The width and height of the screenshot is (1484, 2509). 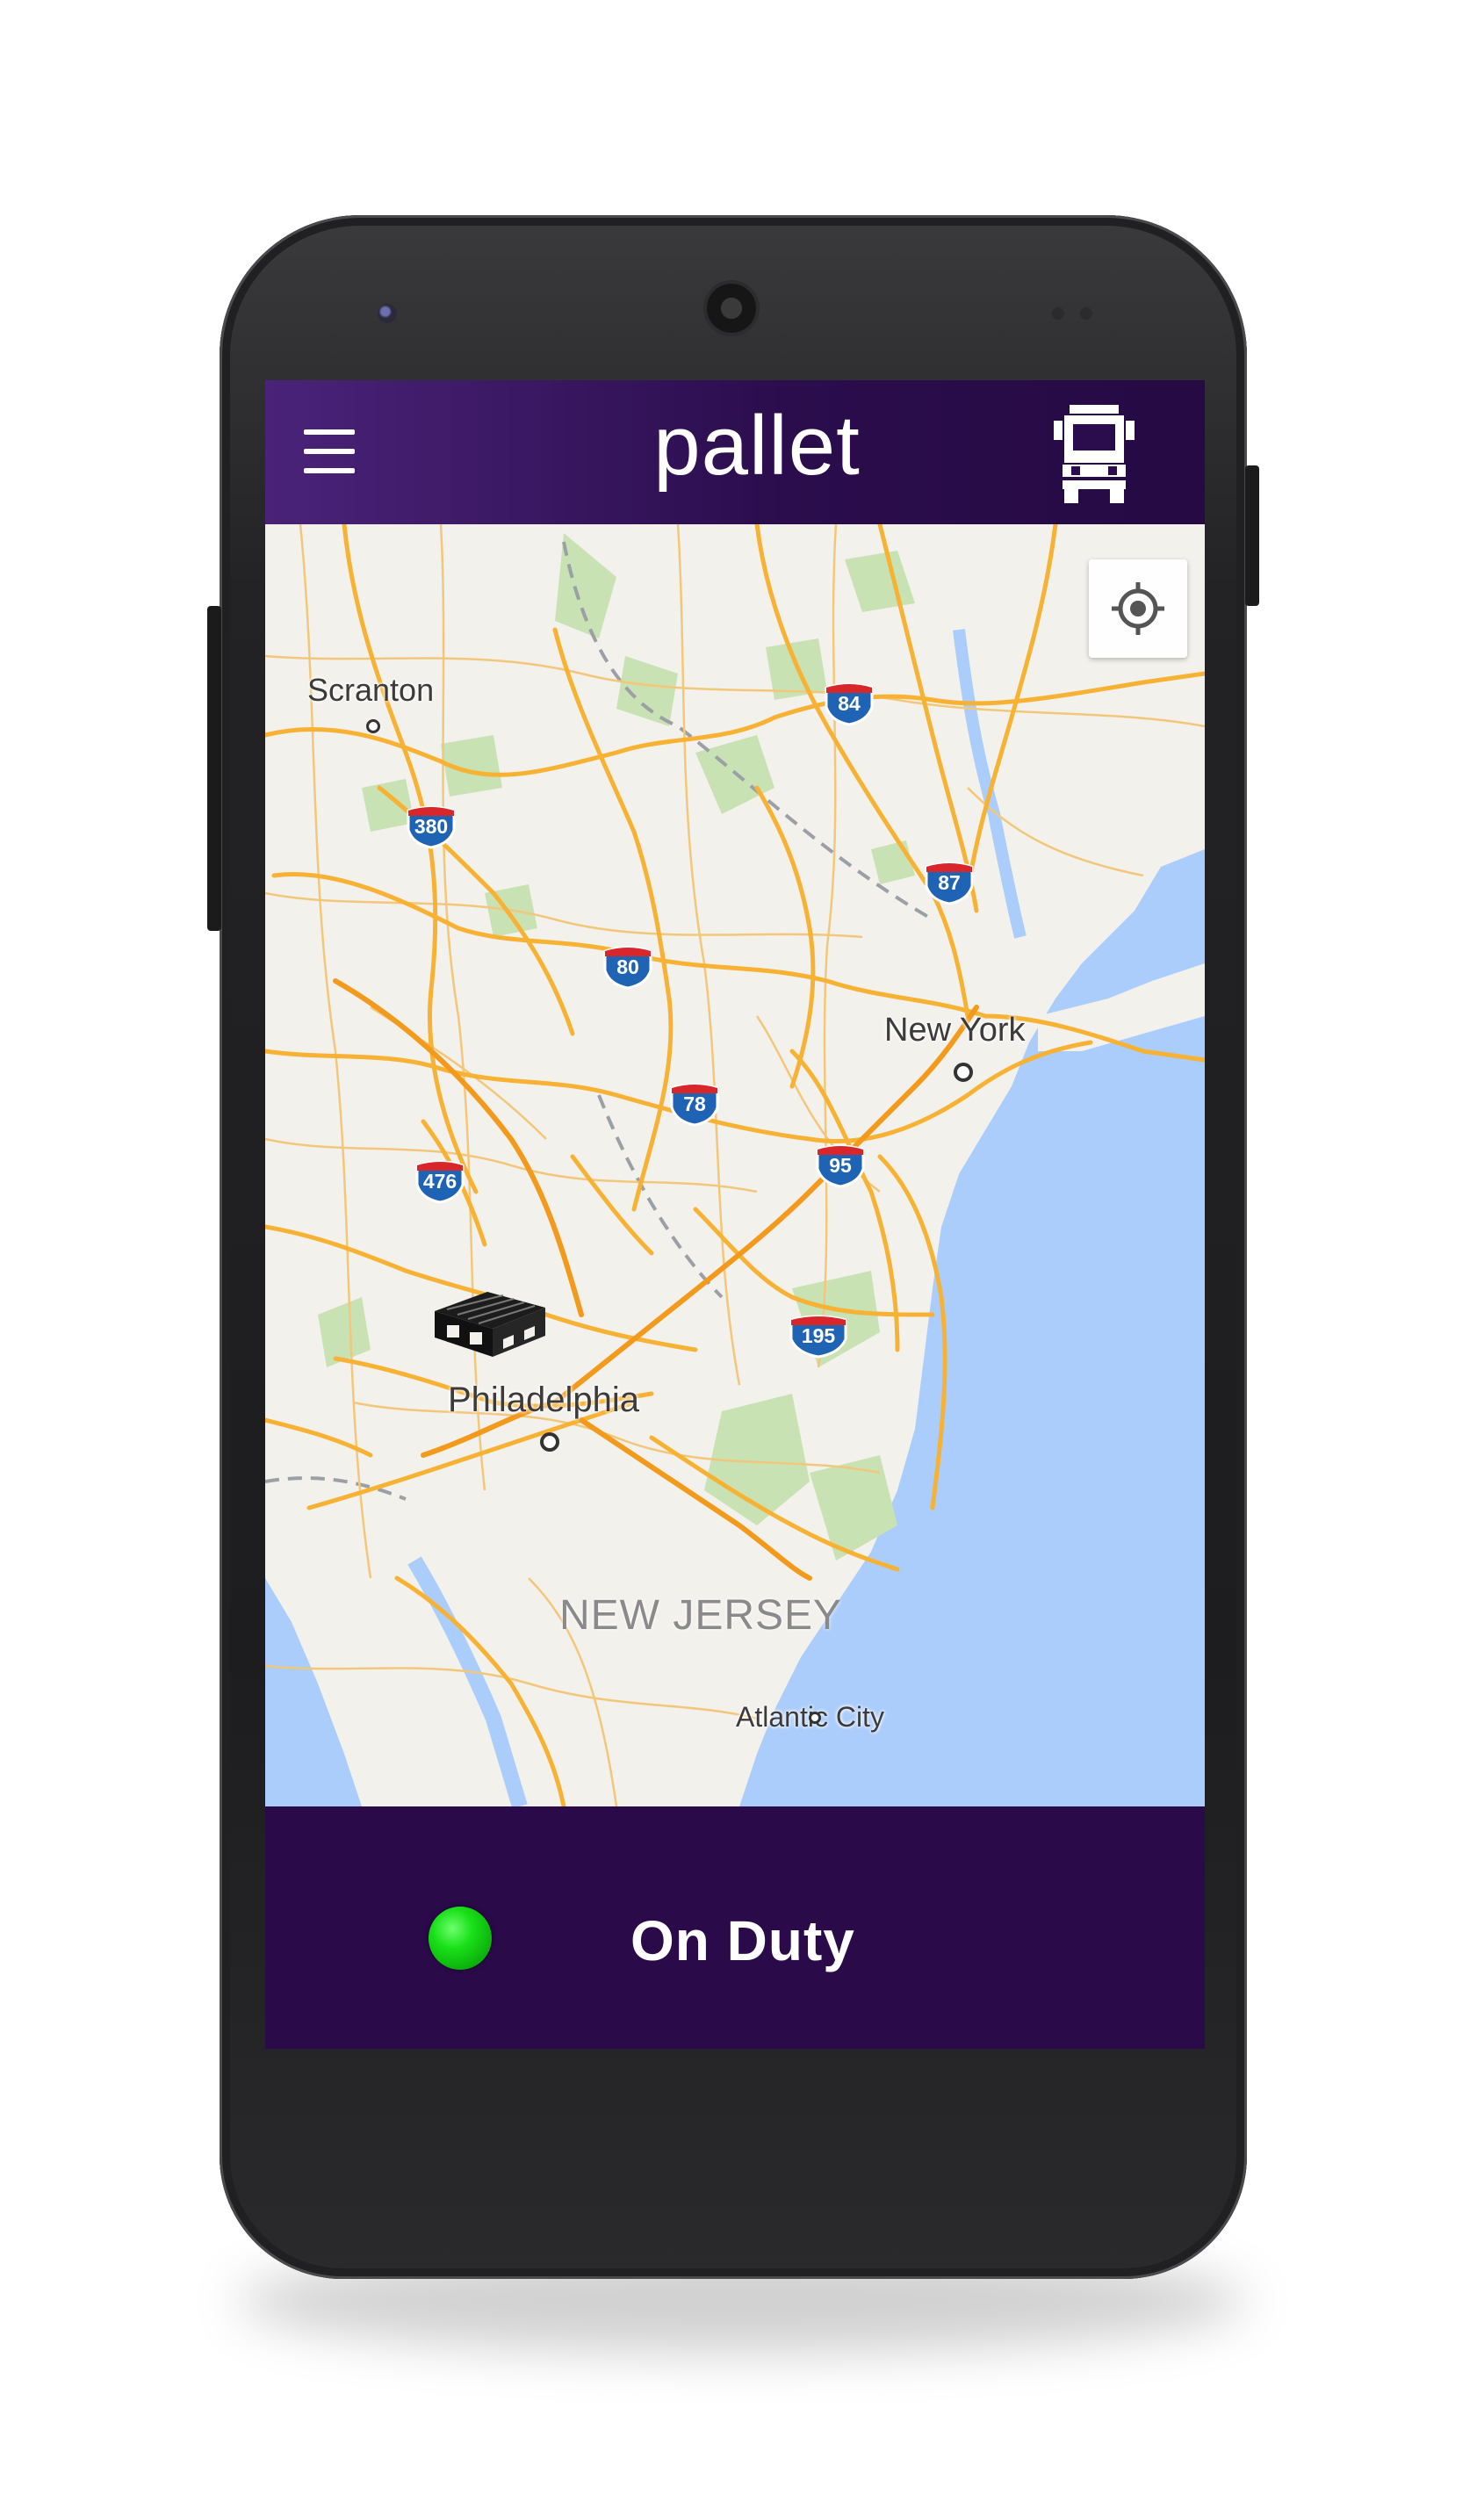 I want to click on highway-shield-95-label: 95, so click(x=840, y=1165).